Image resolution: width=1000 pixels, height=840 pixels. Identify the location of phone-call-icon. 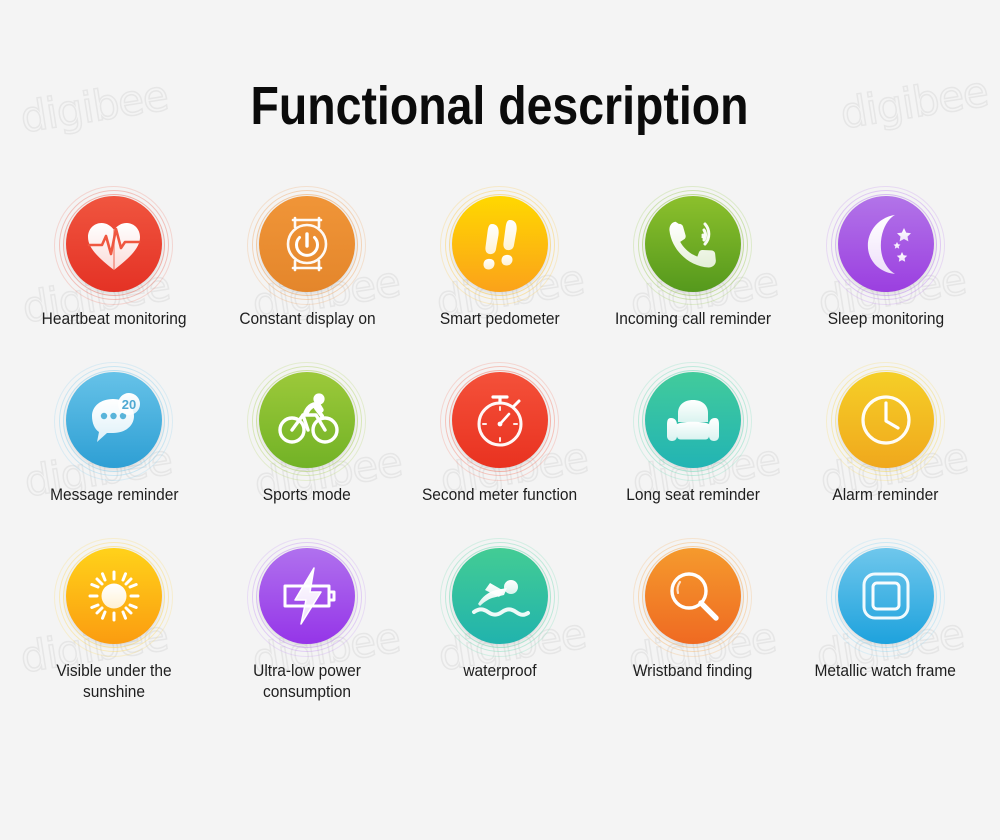
(693, 244).